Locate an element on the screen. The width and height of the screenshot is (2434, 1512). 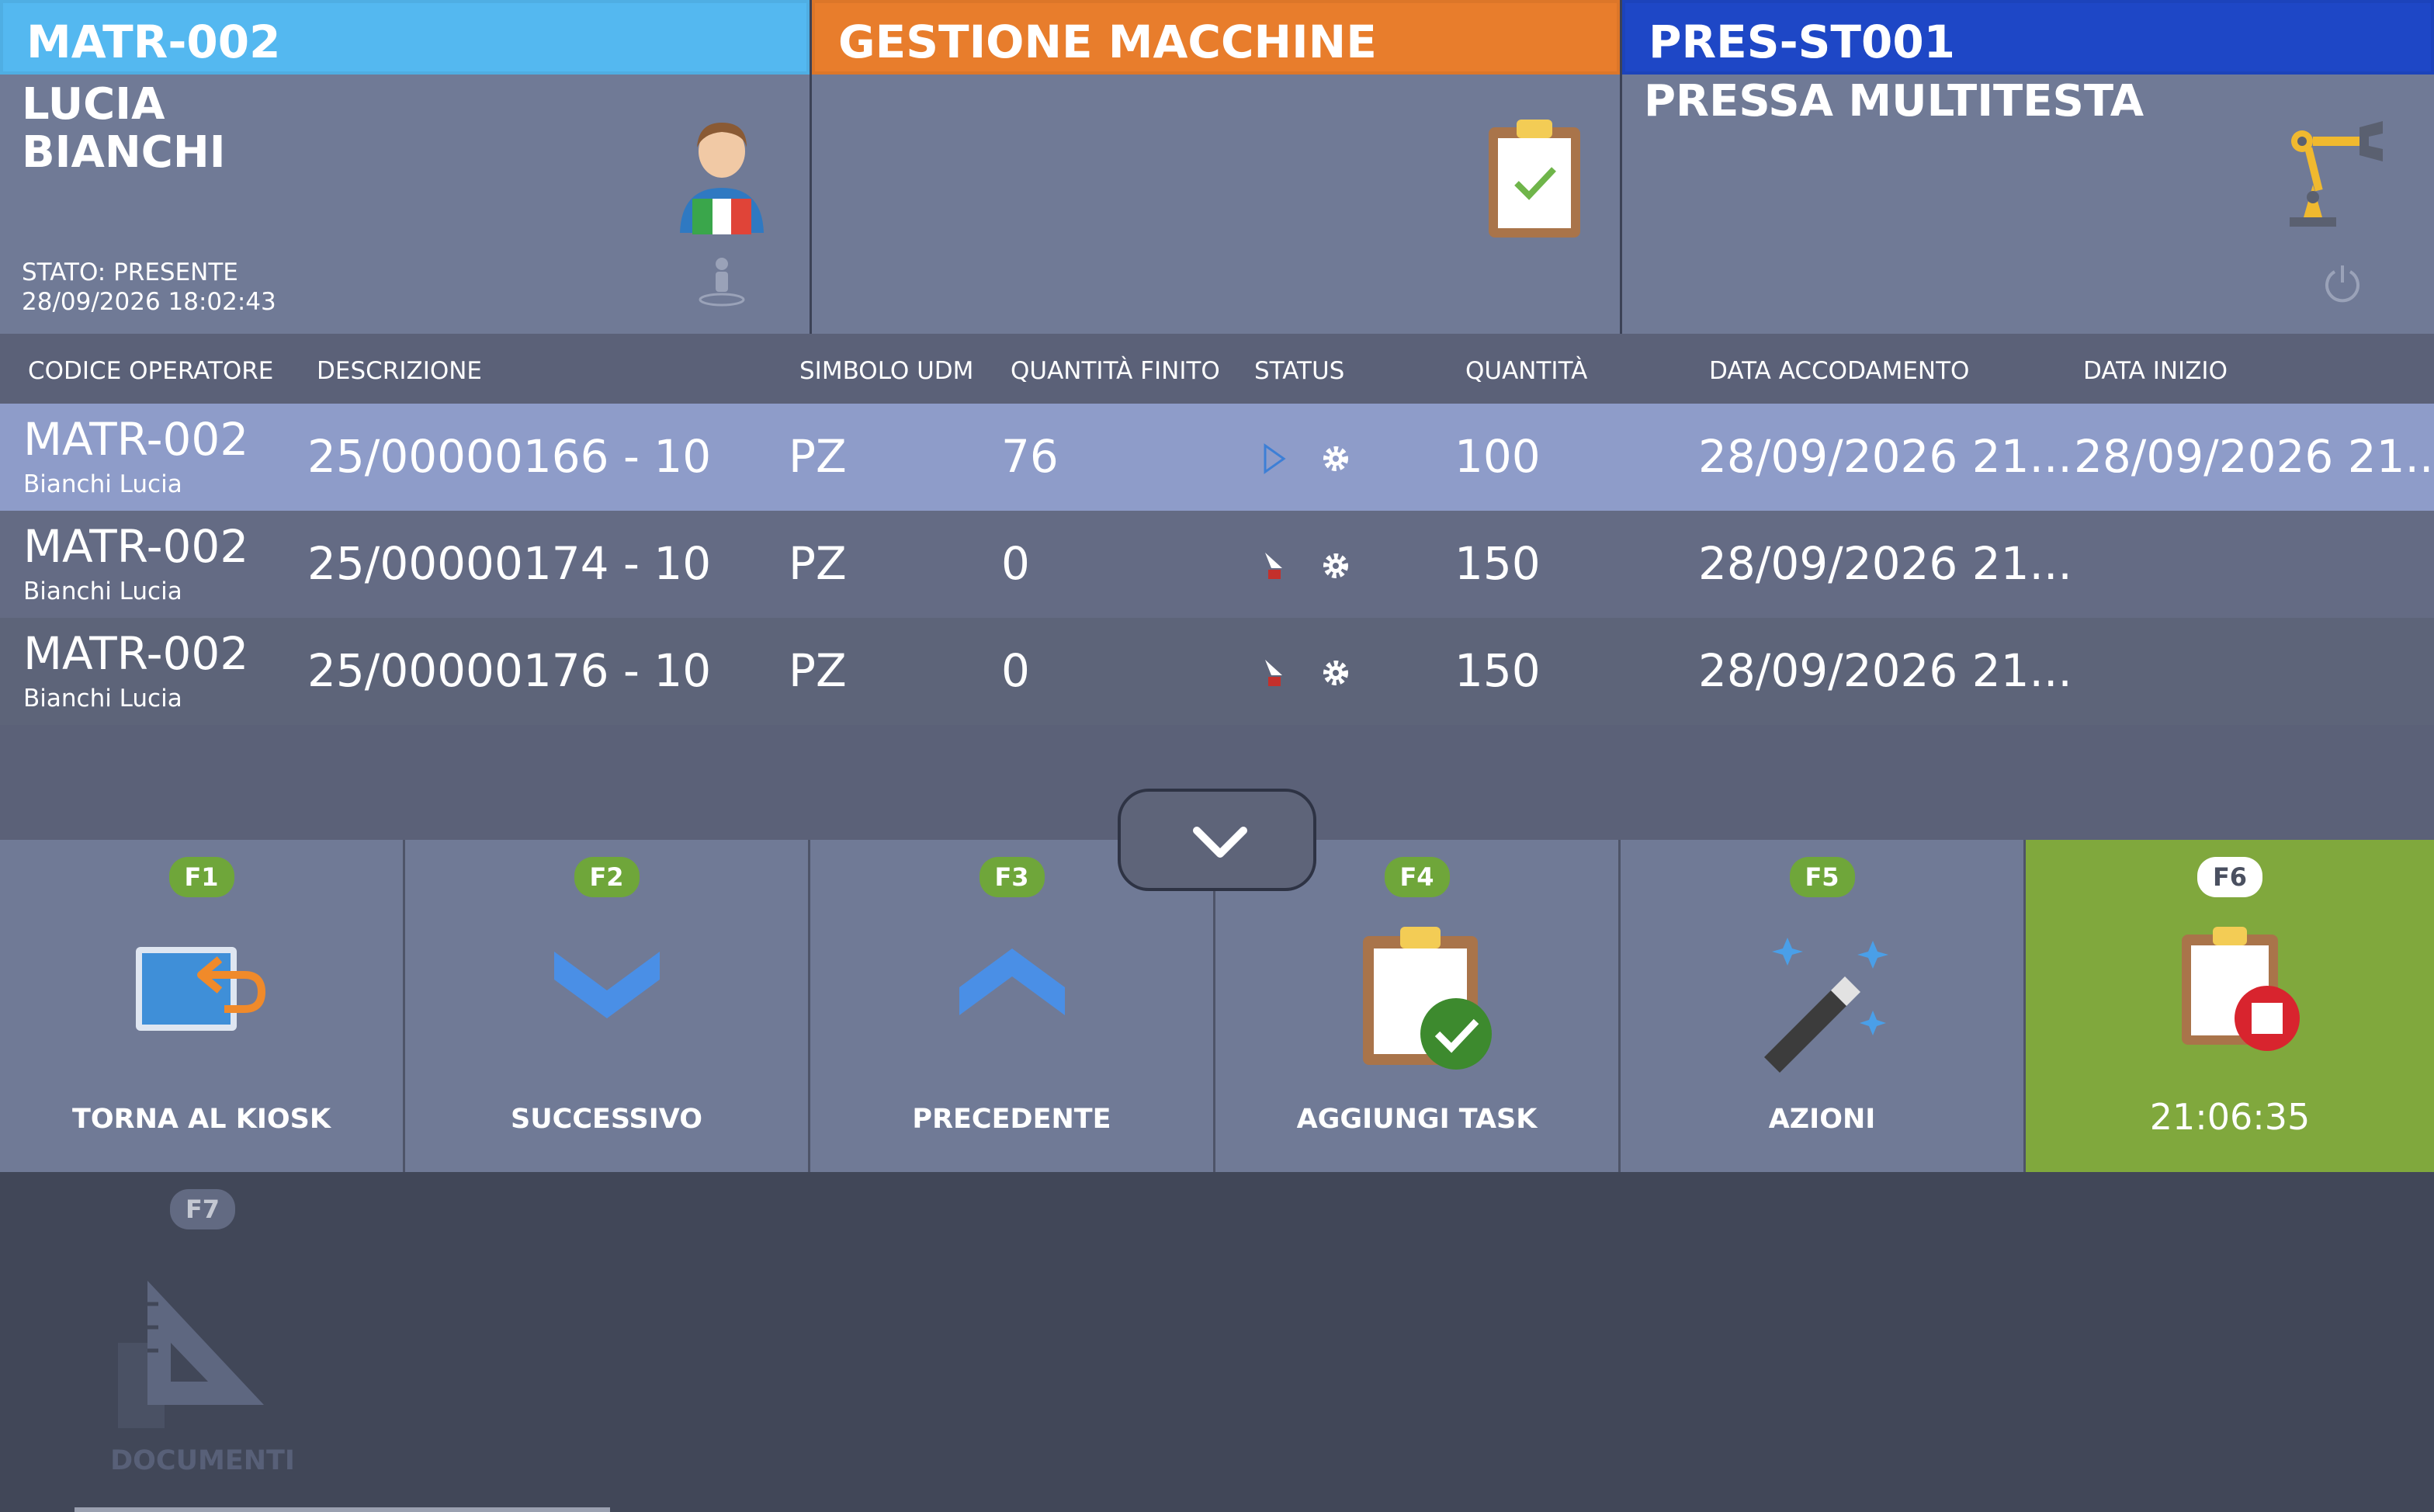
machine-name: PRESSA MULTITESTA is located at coordinates (1894, 101).